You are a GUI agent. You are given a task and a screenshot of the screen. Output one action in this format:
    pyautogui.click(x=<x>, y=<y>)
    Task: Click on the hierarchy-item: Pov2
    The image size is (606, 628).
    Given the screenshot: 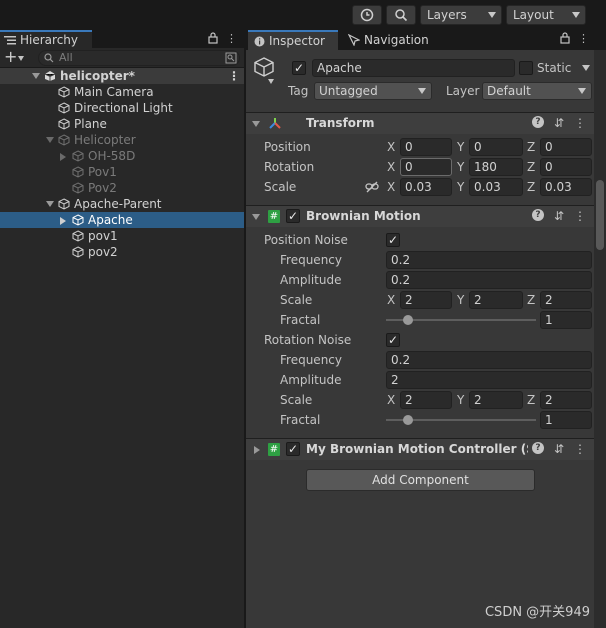 What is the action you would take?
    pyautogui.click(x=122, y=188)
    